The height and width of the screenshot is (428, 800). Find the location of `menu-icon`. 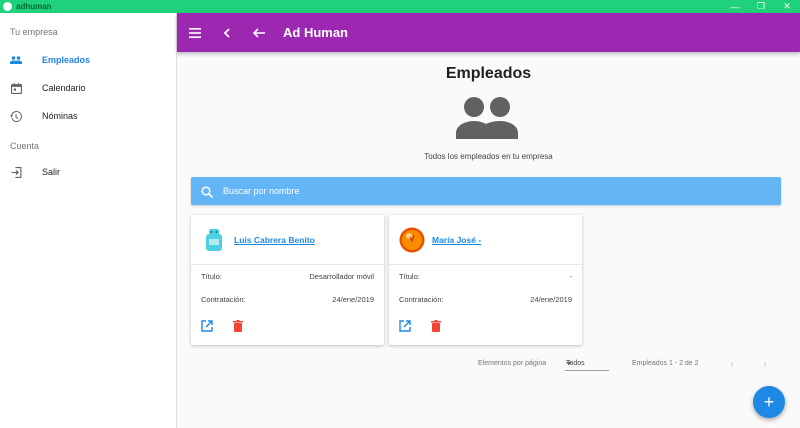

menu-icon is located at coordinates (195, 33).